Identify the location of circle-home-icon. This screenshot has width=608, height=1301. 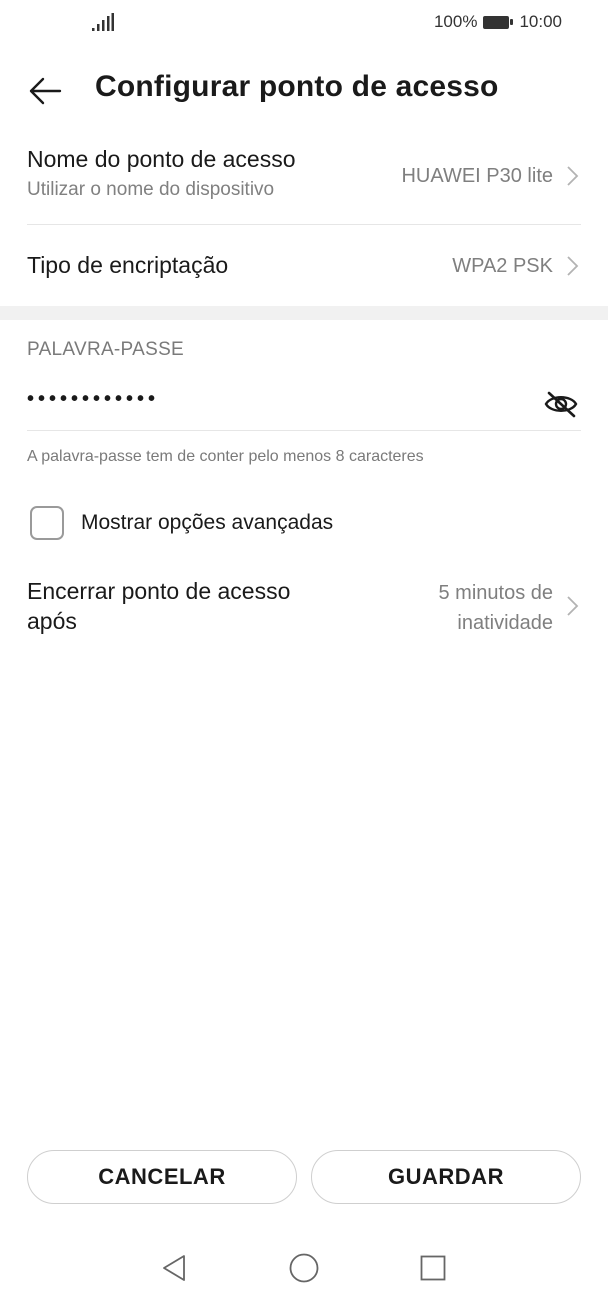
(304, 1268).